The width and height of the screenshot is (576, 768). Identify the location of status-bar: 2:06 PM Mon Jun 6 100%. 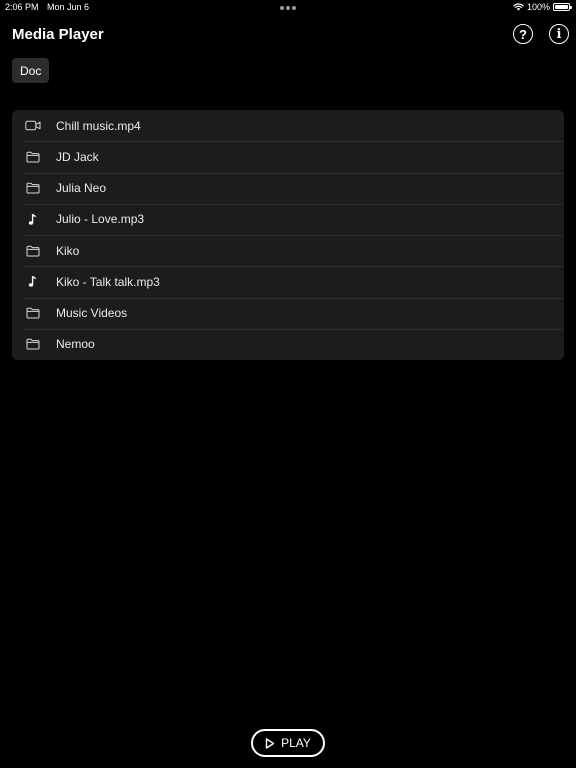
(288, 8).